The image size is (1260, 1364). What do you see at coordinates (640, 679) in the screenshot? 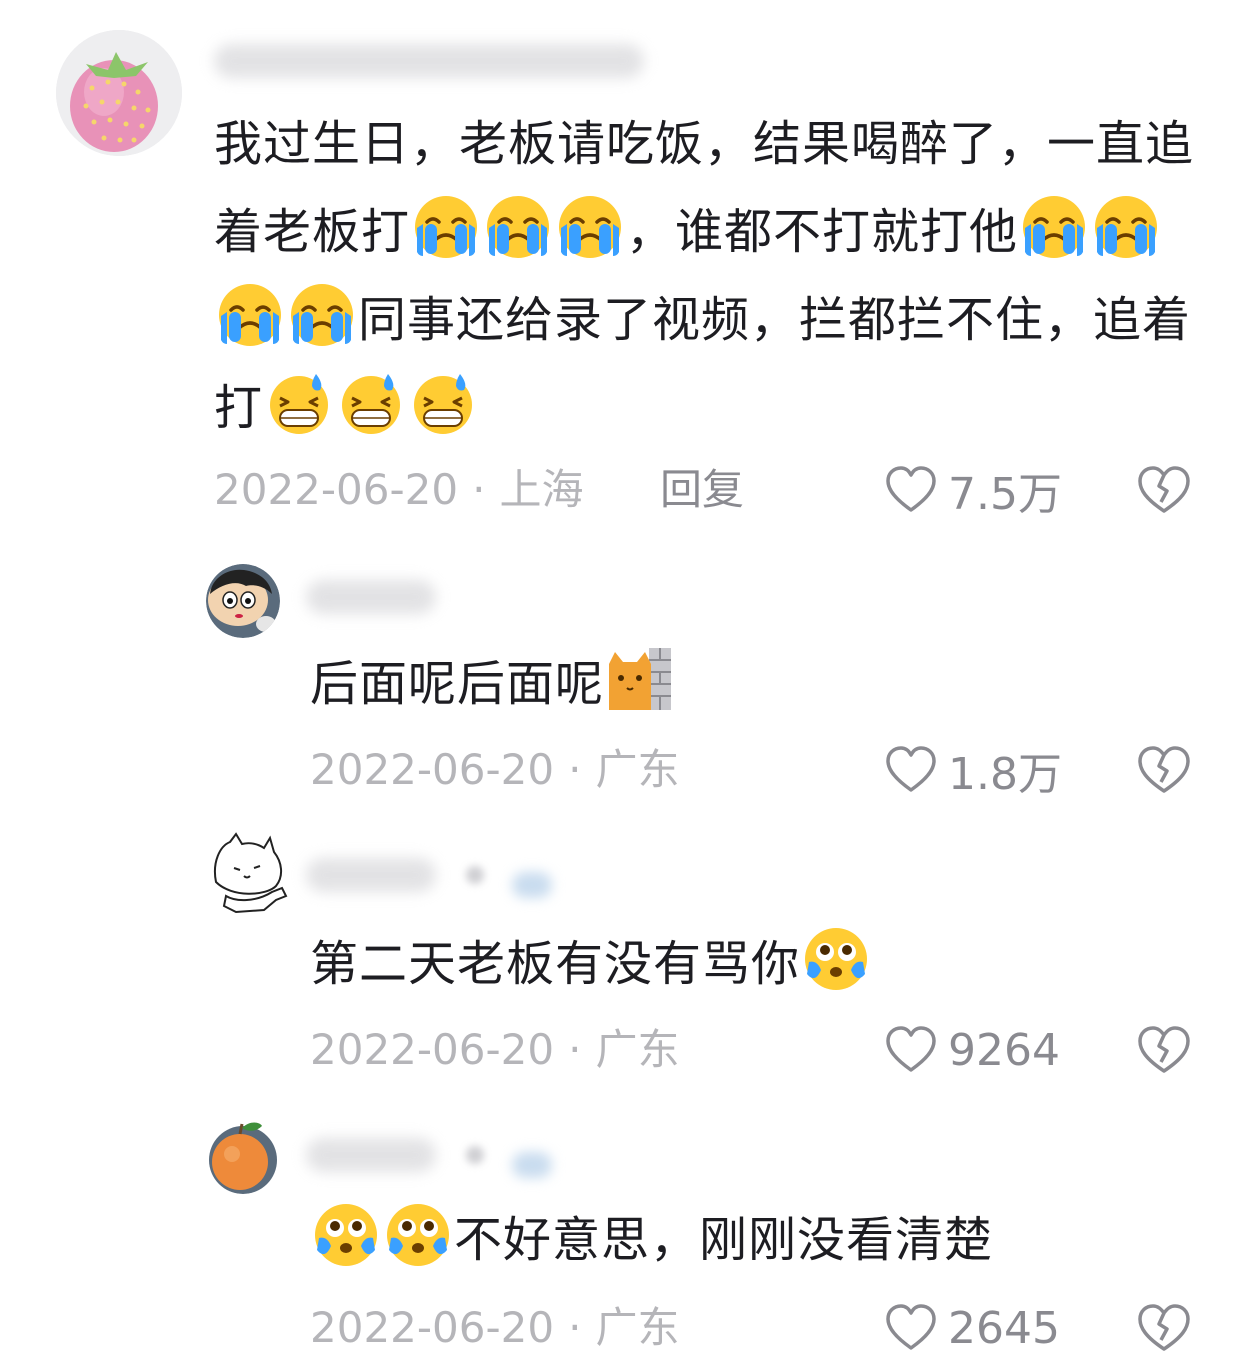
I see `cat-behind-wall-emoji` at bounding box center [640, 679].